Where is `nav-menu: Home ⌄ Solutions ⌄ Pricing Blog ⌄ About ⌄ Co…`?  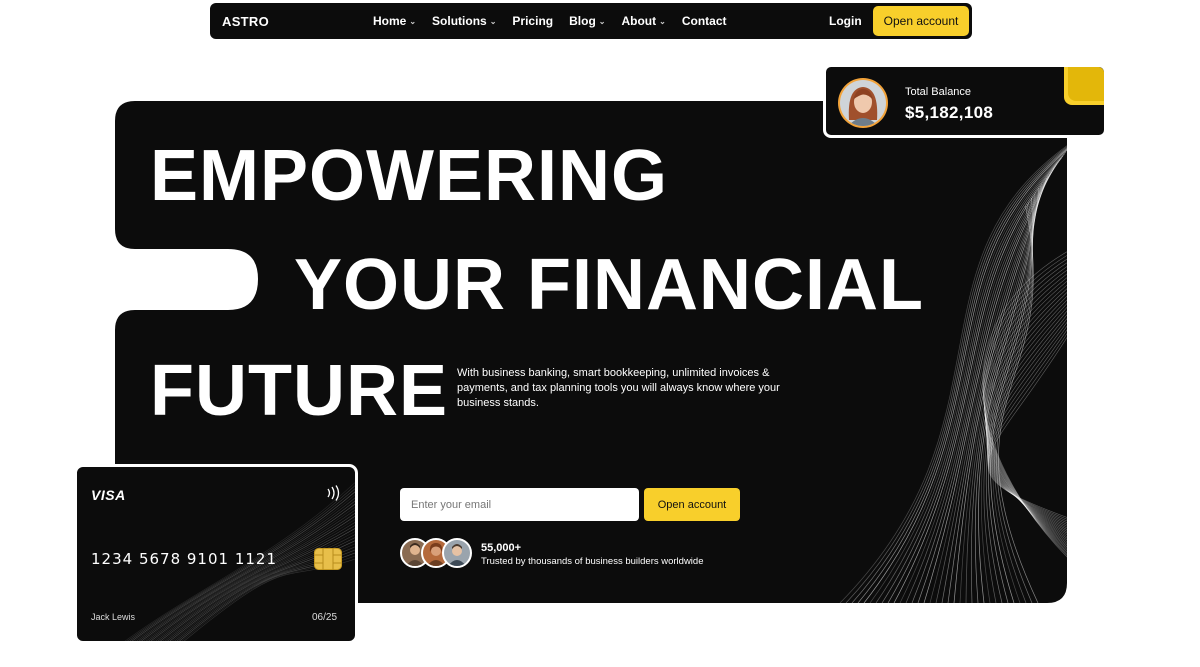 nav-menu: Home ⌄ Solutions ⌄ Pricing Blog ⌄ About ⌄ Co… is located at coordinates (550, 21).